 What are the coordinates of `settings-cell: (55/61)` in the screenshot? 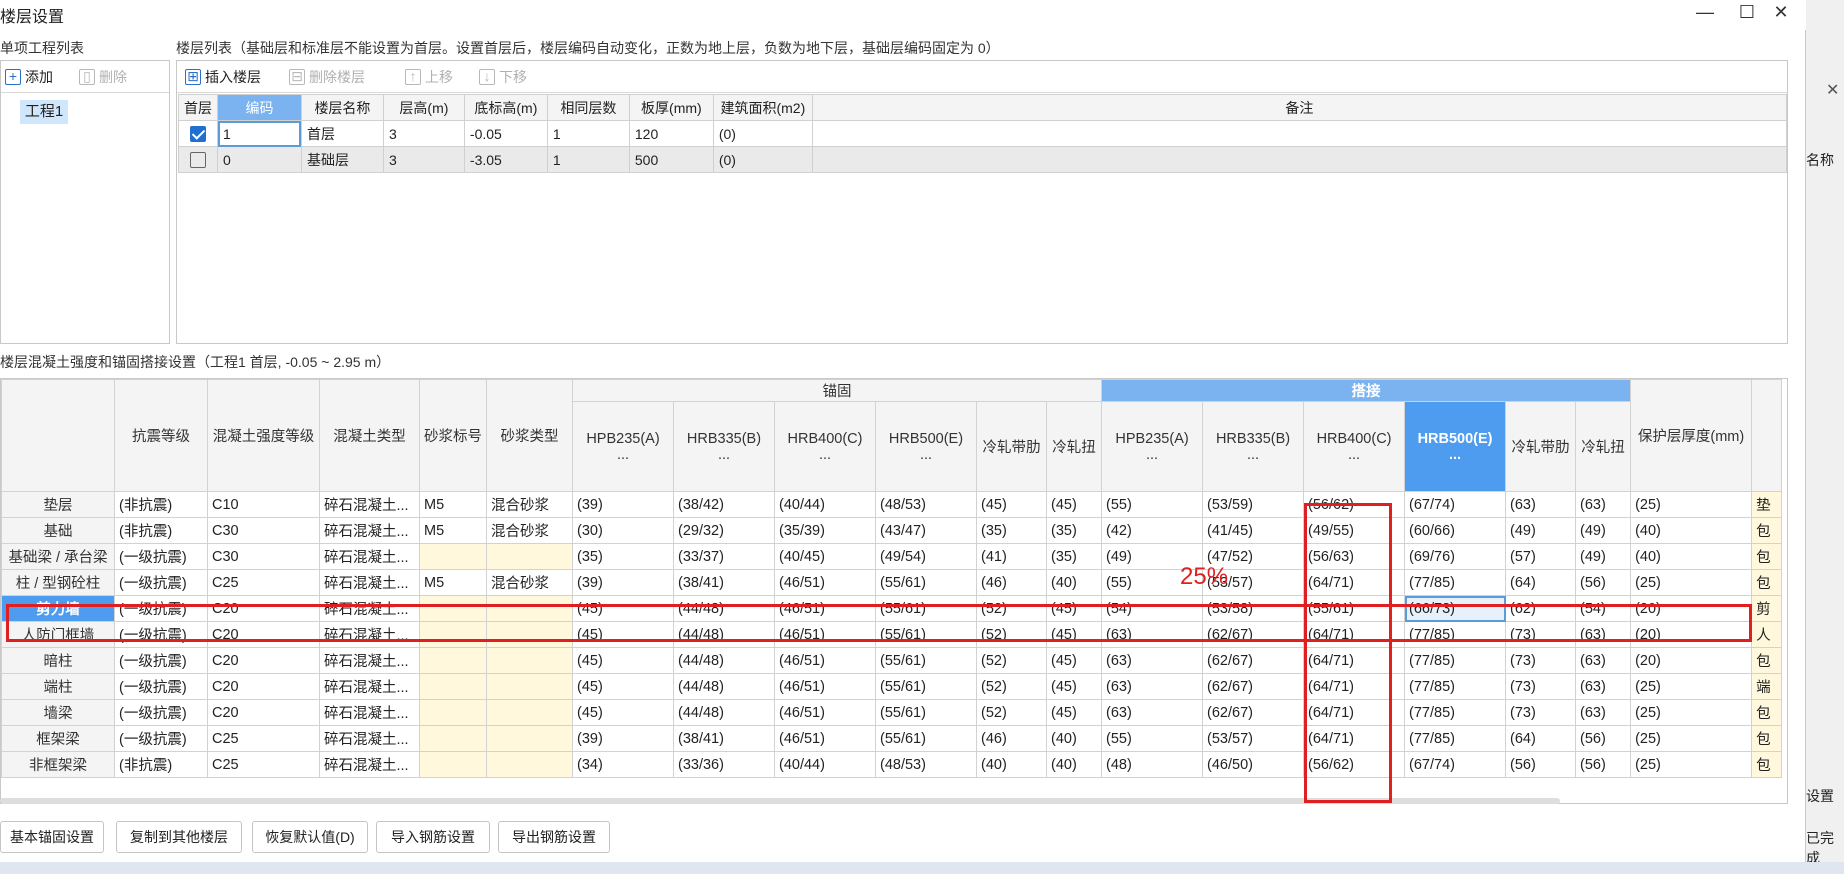 It's located at (926, 738).